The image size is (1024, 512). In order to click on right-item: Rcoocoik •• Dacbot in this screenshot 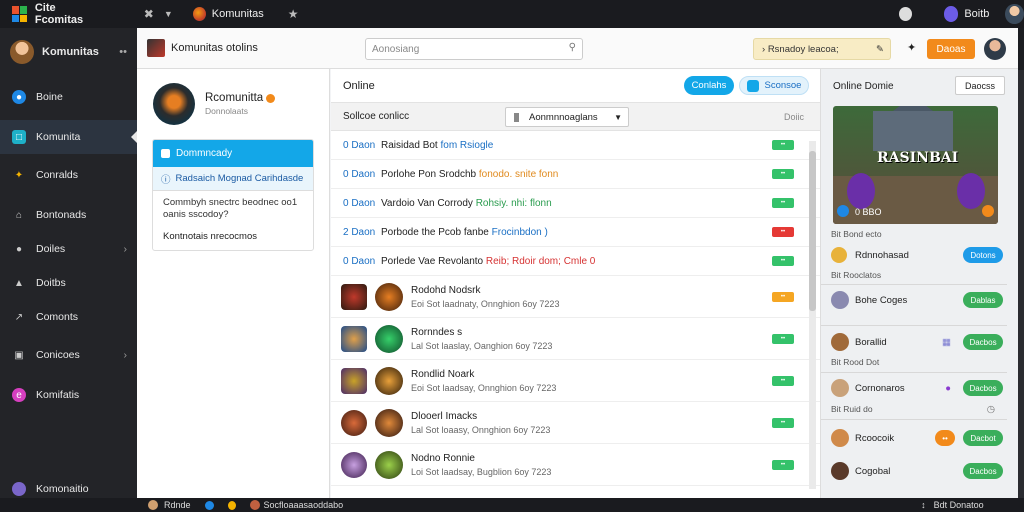, I will do `click(917, 438)`.